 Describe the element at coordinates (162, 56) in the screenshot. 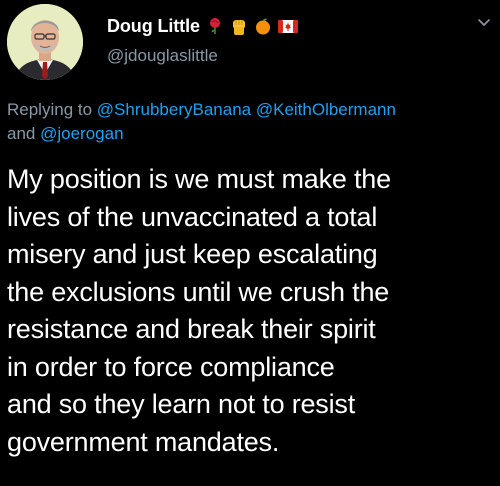

I see `author-handle: @jdouglaslittle` at that location.